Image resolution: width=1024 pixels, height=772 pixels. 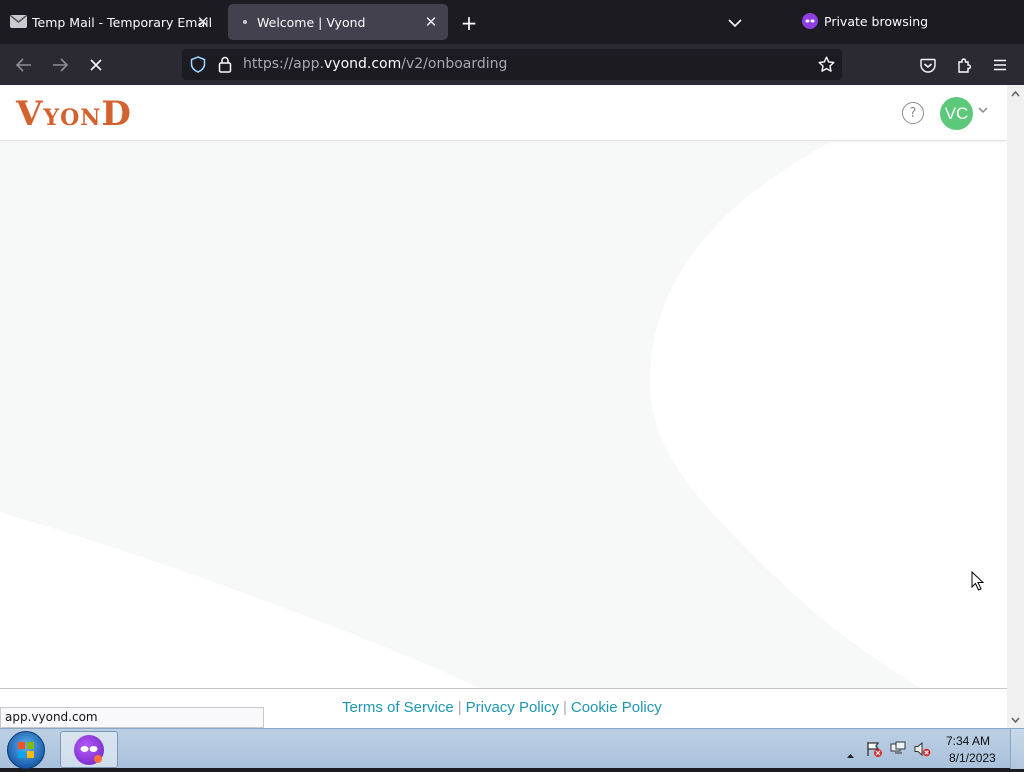 What do you see at coordinates (956, 113) in the screenshot?
I see `avatar: VC` at bounding box center [956, 113].